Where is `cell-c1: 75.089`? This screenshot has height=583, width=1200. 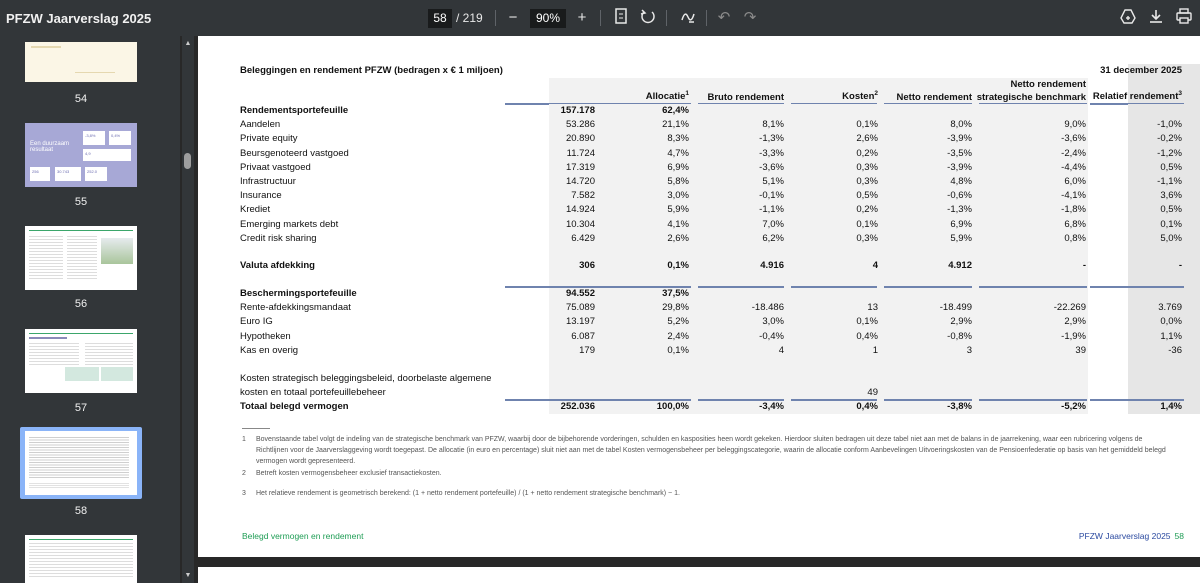
cell-c1: 75.089 is located at coordinates (580, 308).